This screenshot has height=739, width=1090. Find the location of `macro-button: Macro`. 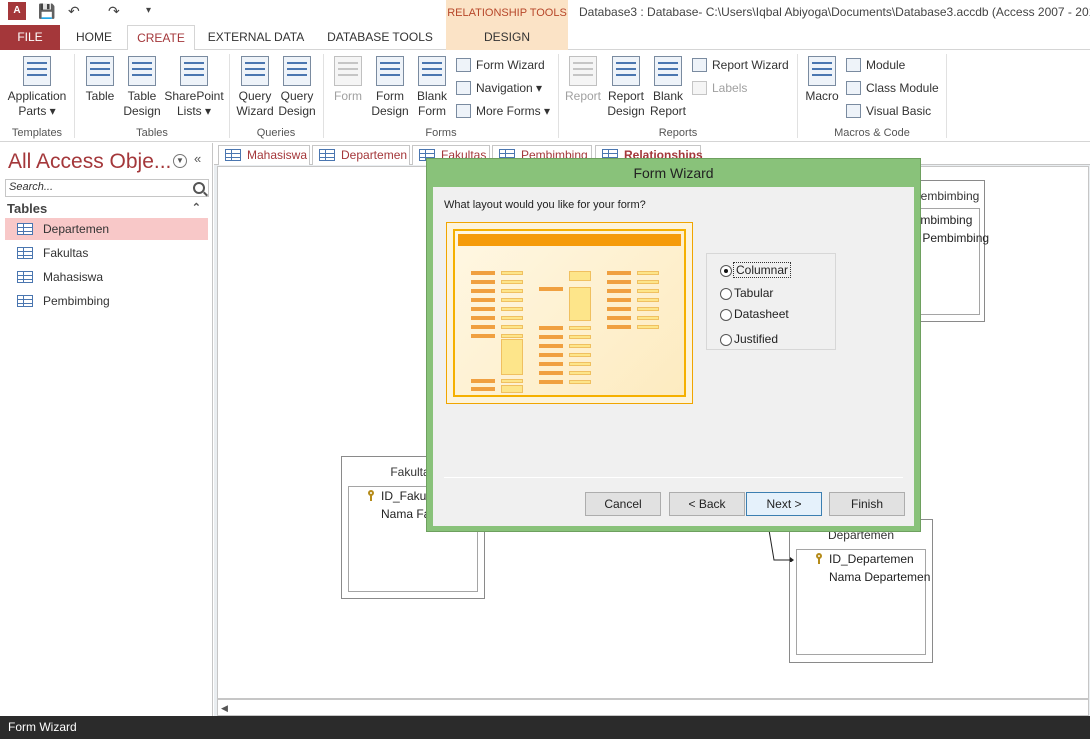

macro-button: Macro is located at coordinates (822, 80).